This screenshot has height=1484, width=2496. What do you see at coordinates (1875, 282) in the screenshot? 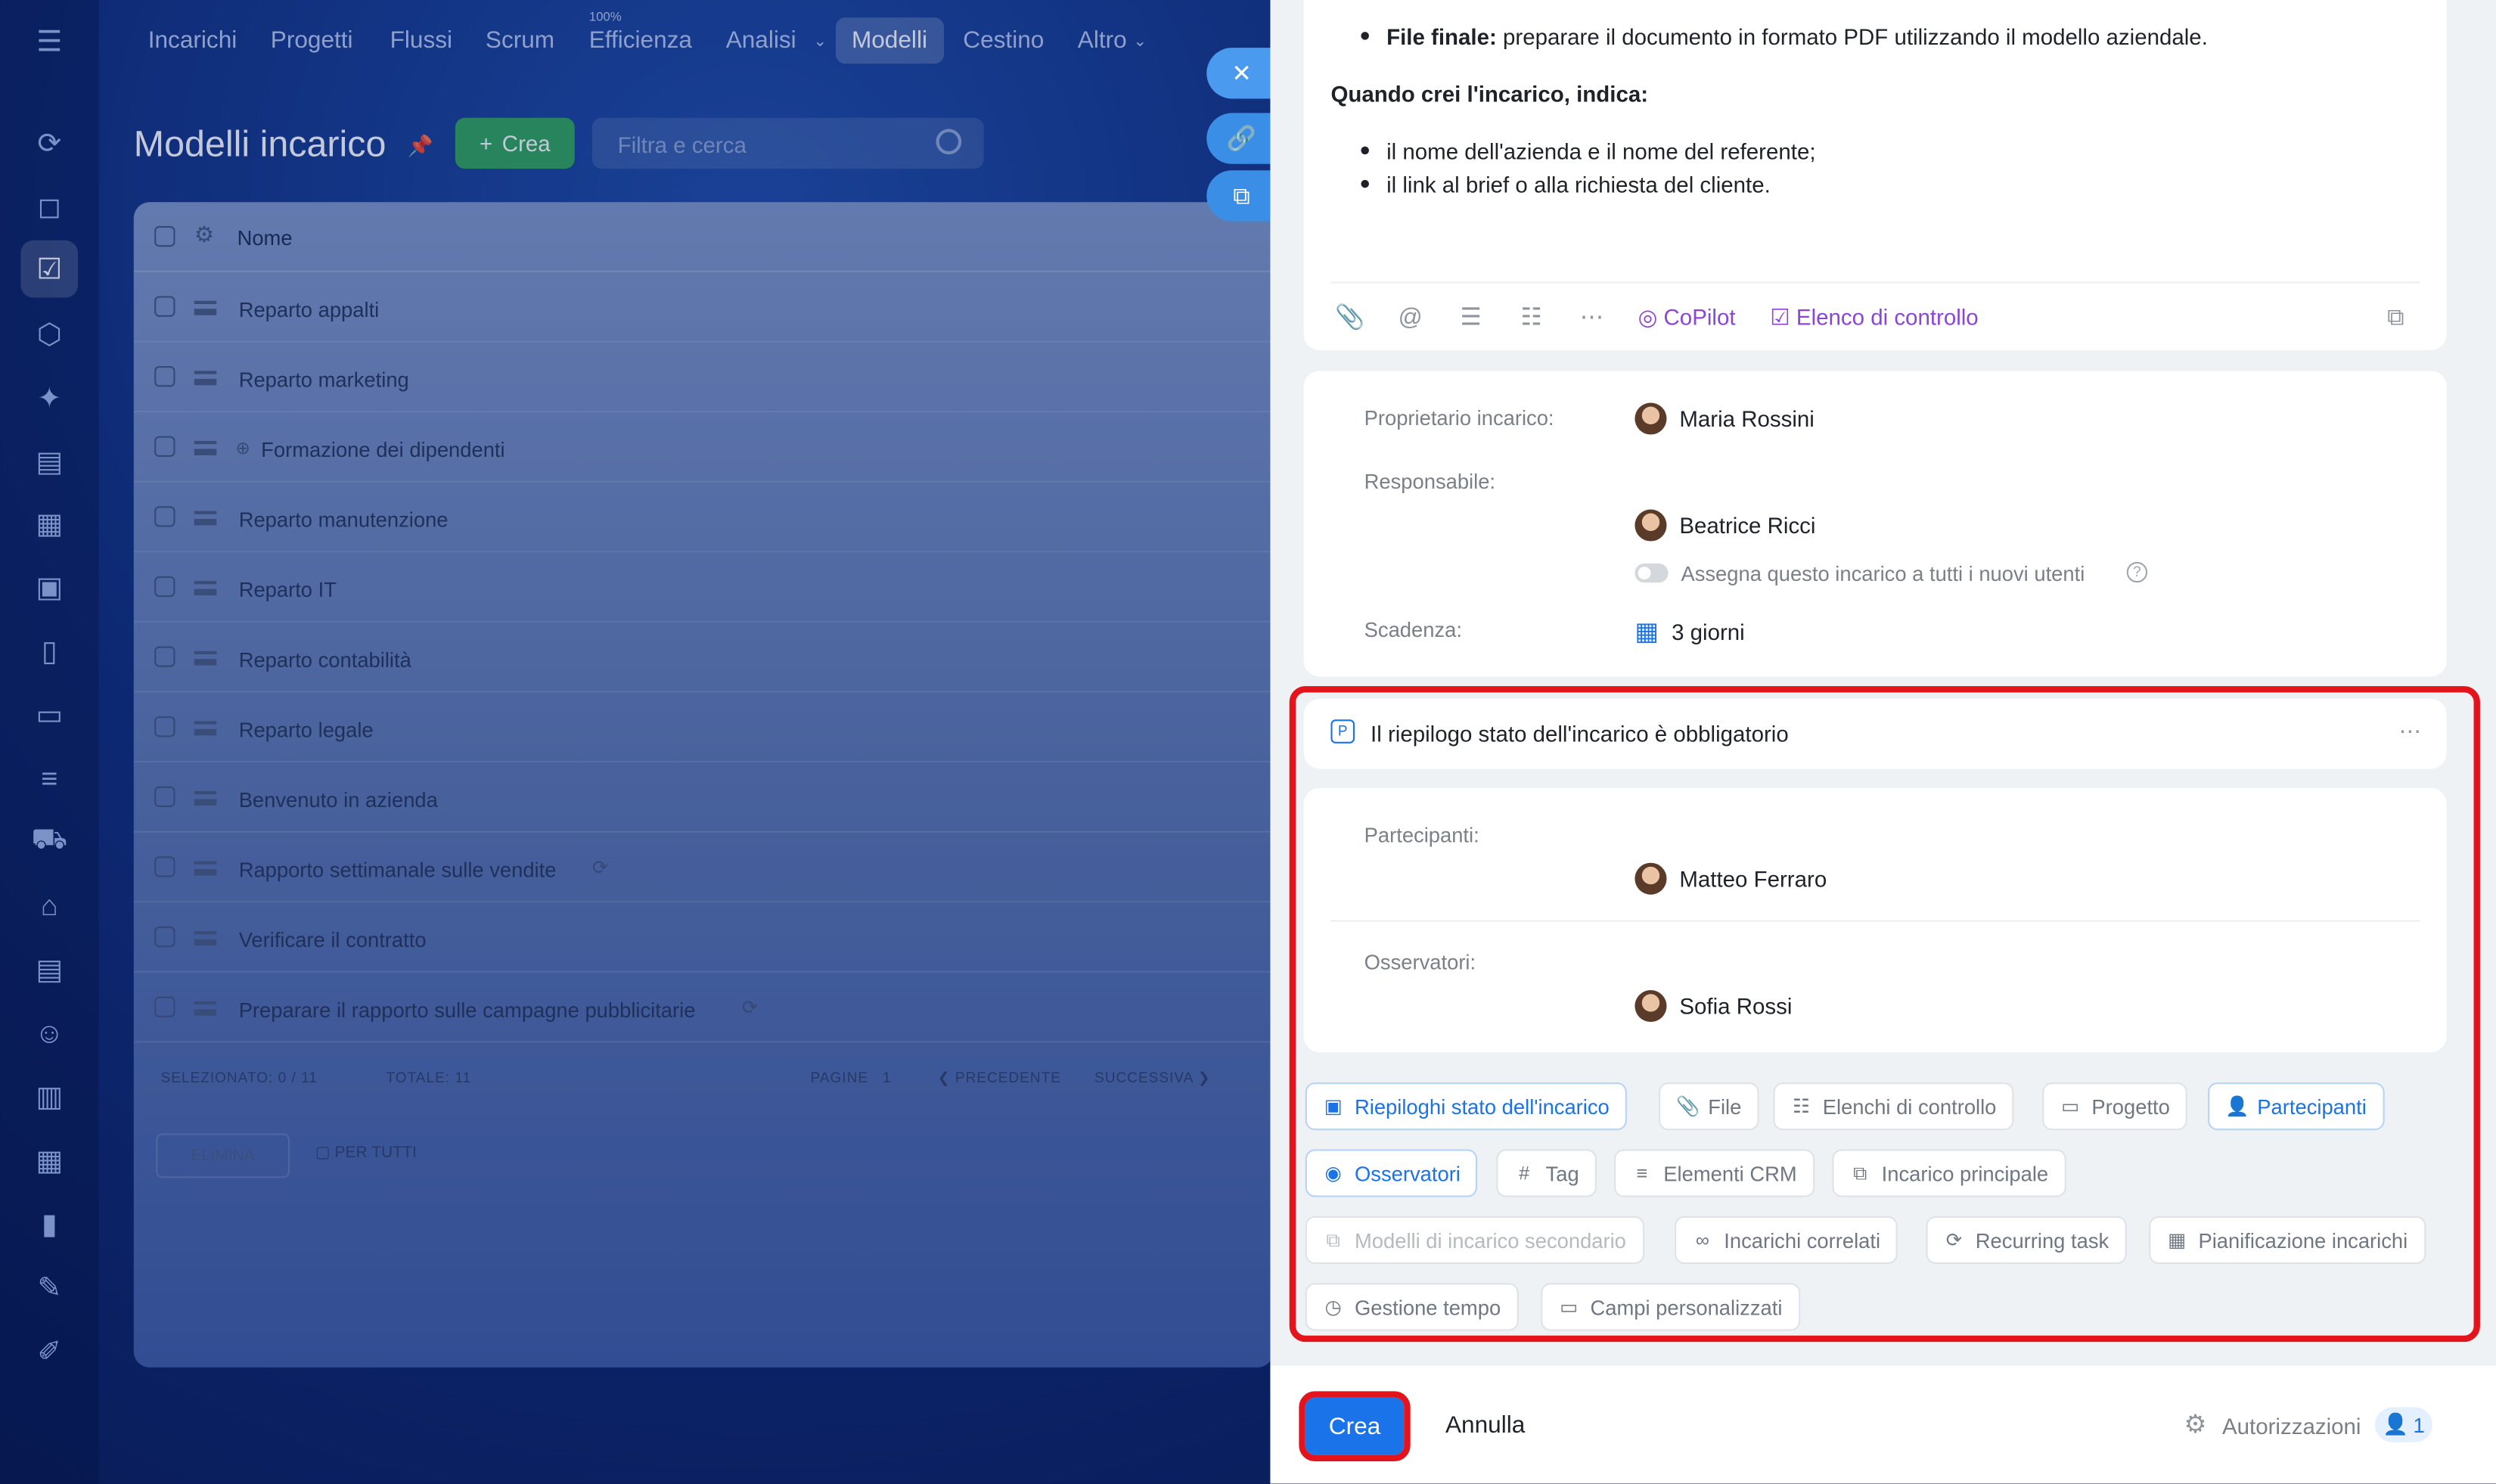
I see `divider` at bounding box center [1875, 282].